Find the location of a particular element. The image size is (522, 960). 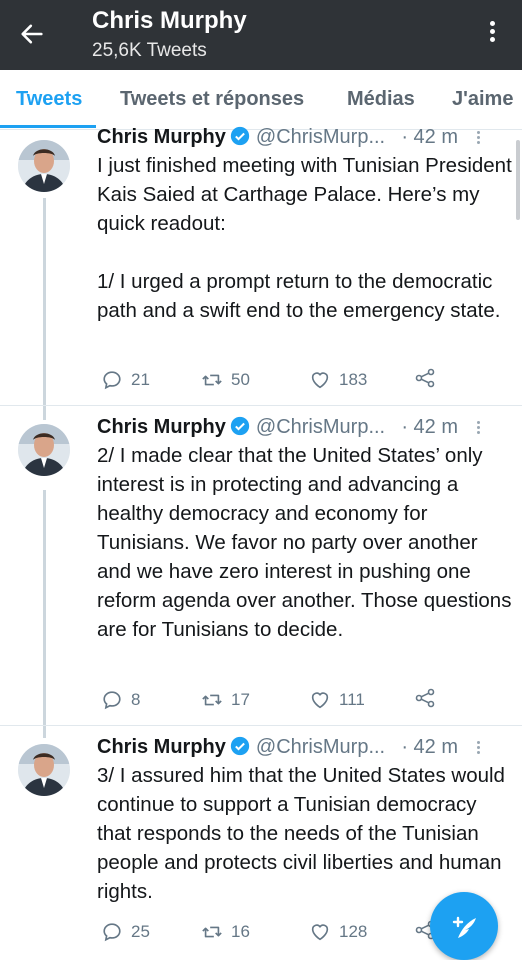

back-button is located at coordinates (36, 35).